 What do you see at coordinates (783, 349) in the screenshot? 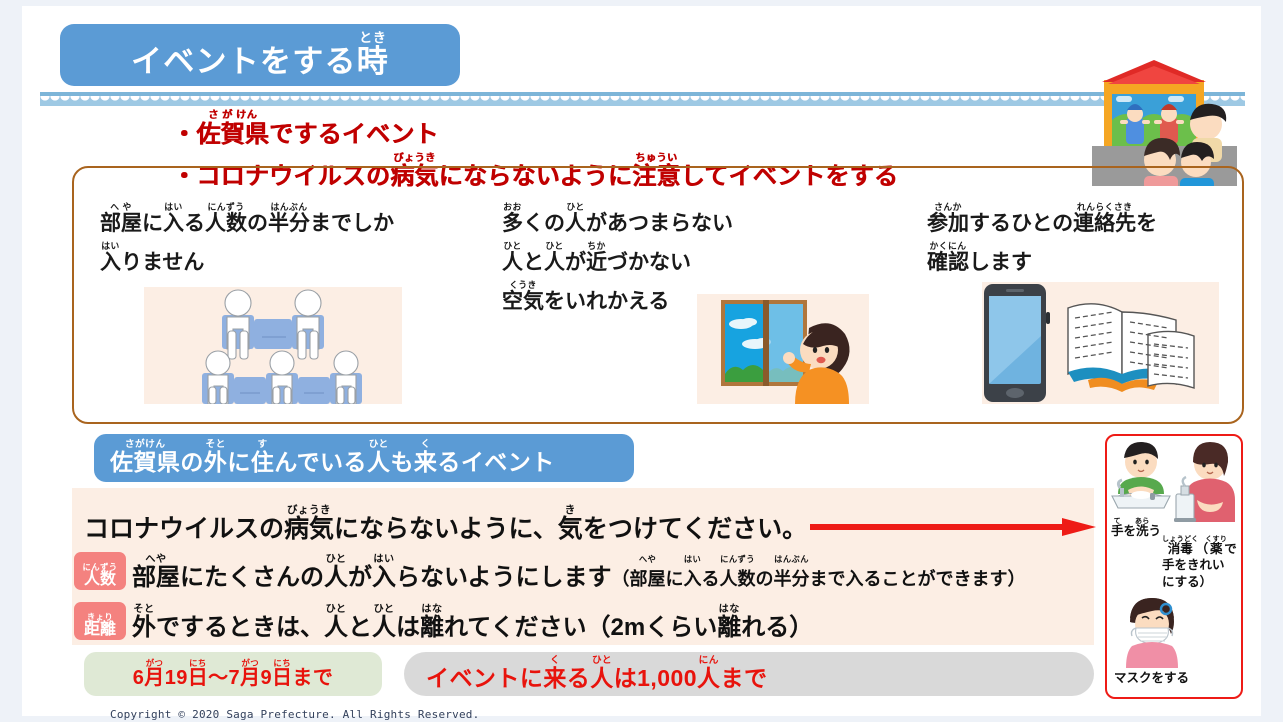
I see `open-window-illustration` at bounding box center [783, 349].